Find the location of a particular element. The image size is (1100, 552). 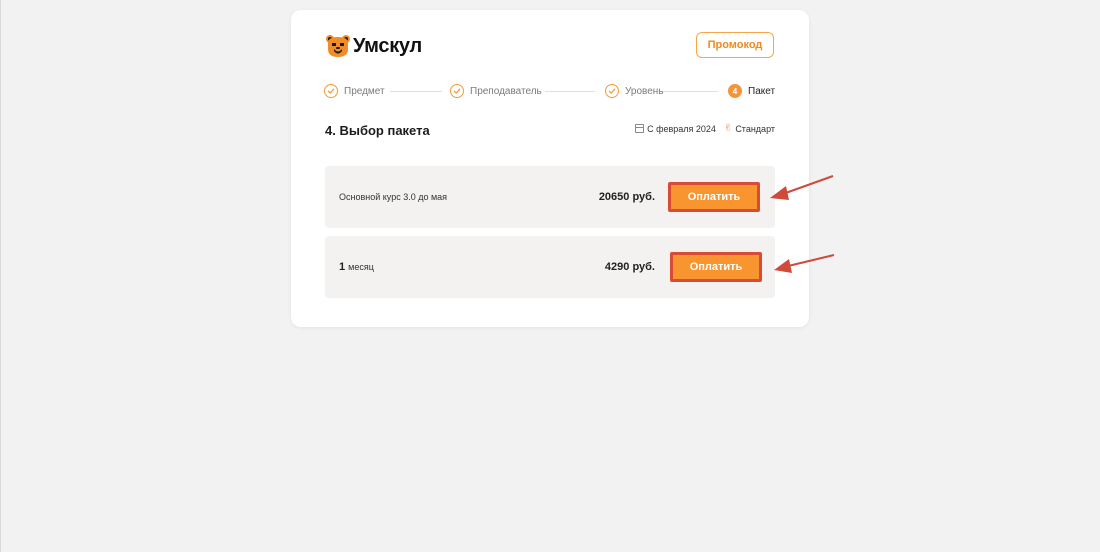

start-date: С февраля 2024 is located at coordinates (675, 129).